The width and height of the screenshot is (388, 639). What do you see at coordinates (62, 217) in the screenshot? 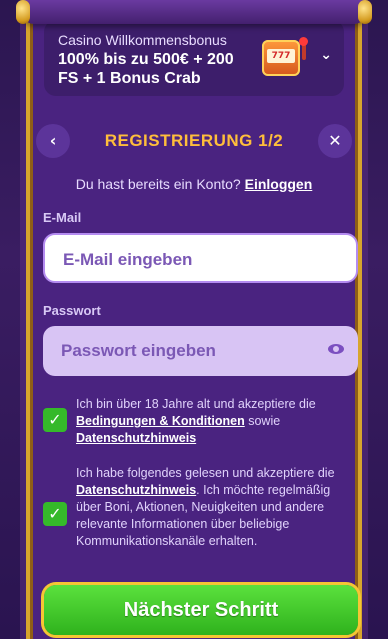
I see `email-label: E-Mail` at bounding box center [62, 217].